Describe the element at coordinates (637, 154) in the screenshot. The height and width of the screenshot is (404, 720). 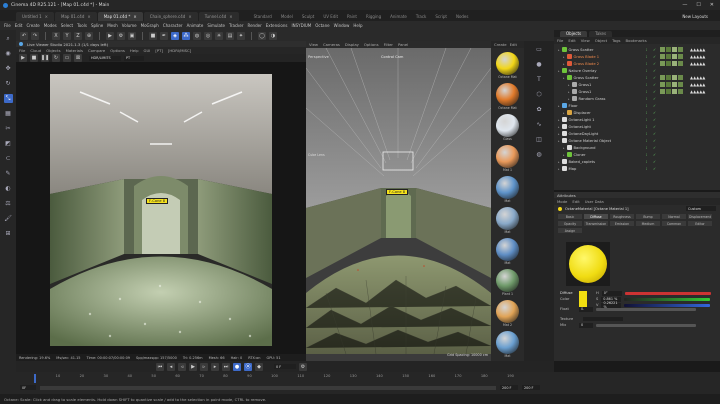
I see `object-row: ▸ Cloner ⁞ ✓` at that location.